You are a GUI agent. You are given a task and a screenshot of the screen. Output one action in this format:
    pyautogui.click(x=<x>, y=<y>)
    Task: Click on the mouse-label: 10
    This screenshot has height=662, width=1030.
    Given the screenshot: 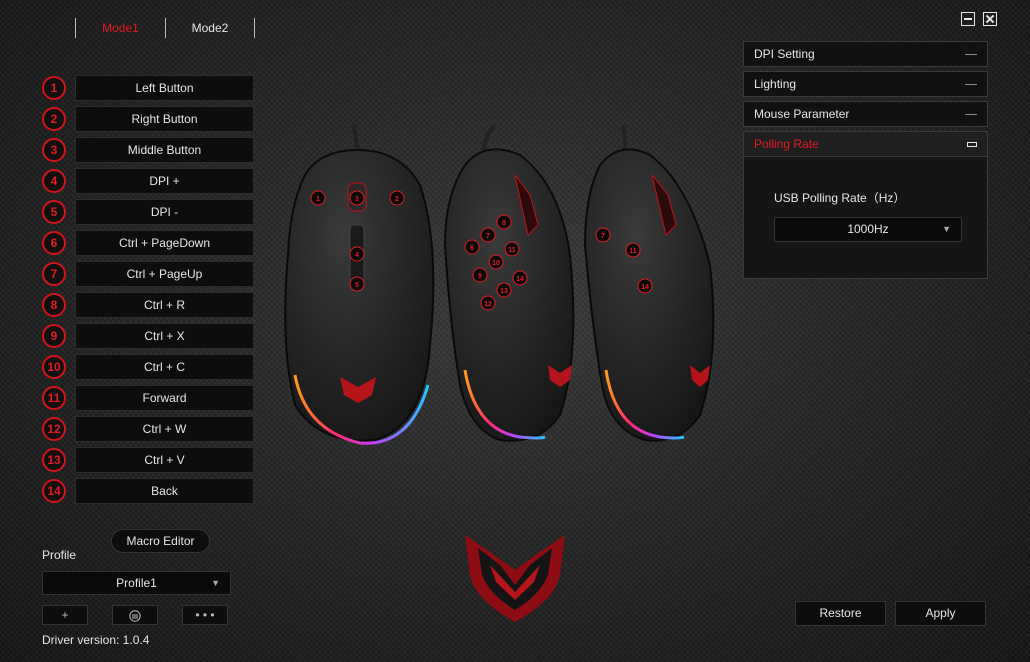 What is the action you would take?
    pyautogui.click(x=496, y=263)
    